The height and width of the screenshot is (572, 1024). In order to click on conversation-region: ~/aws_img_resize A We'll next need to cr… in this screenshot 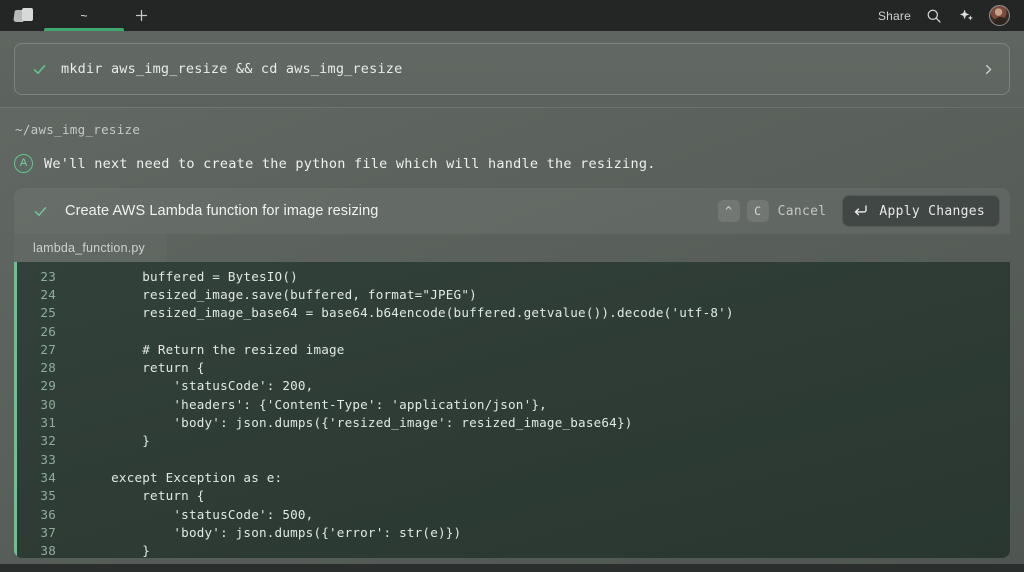, I will do `click(512, 140)`.